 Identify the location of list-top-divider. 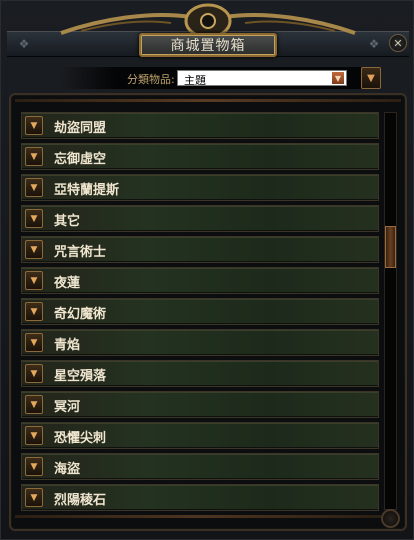
(208, 100).